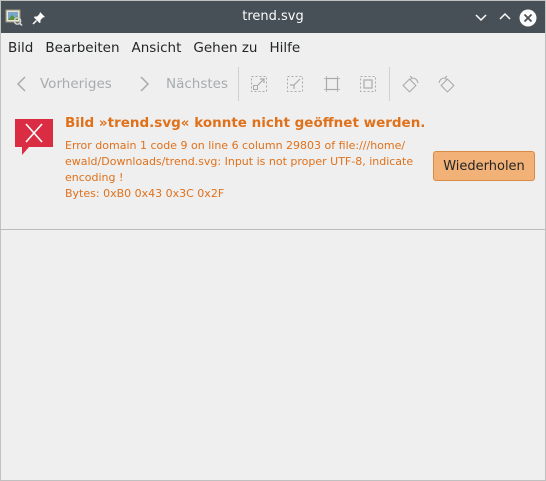 The image size is (546, 481). Describe the element at coordinates (505, 17) in the screenshot. I see `maximize-icon` at that location.